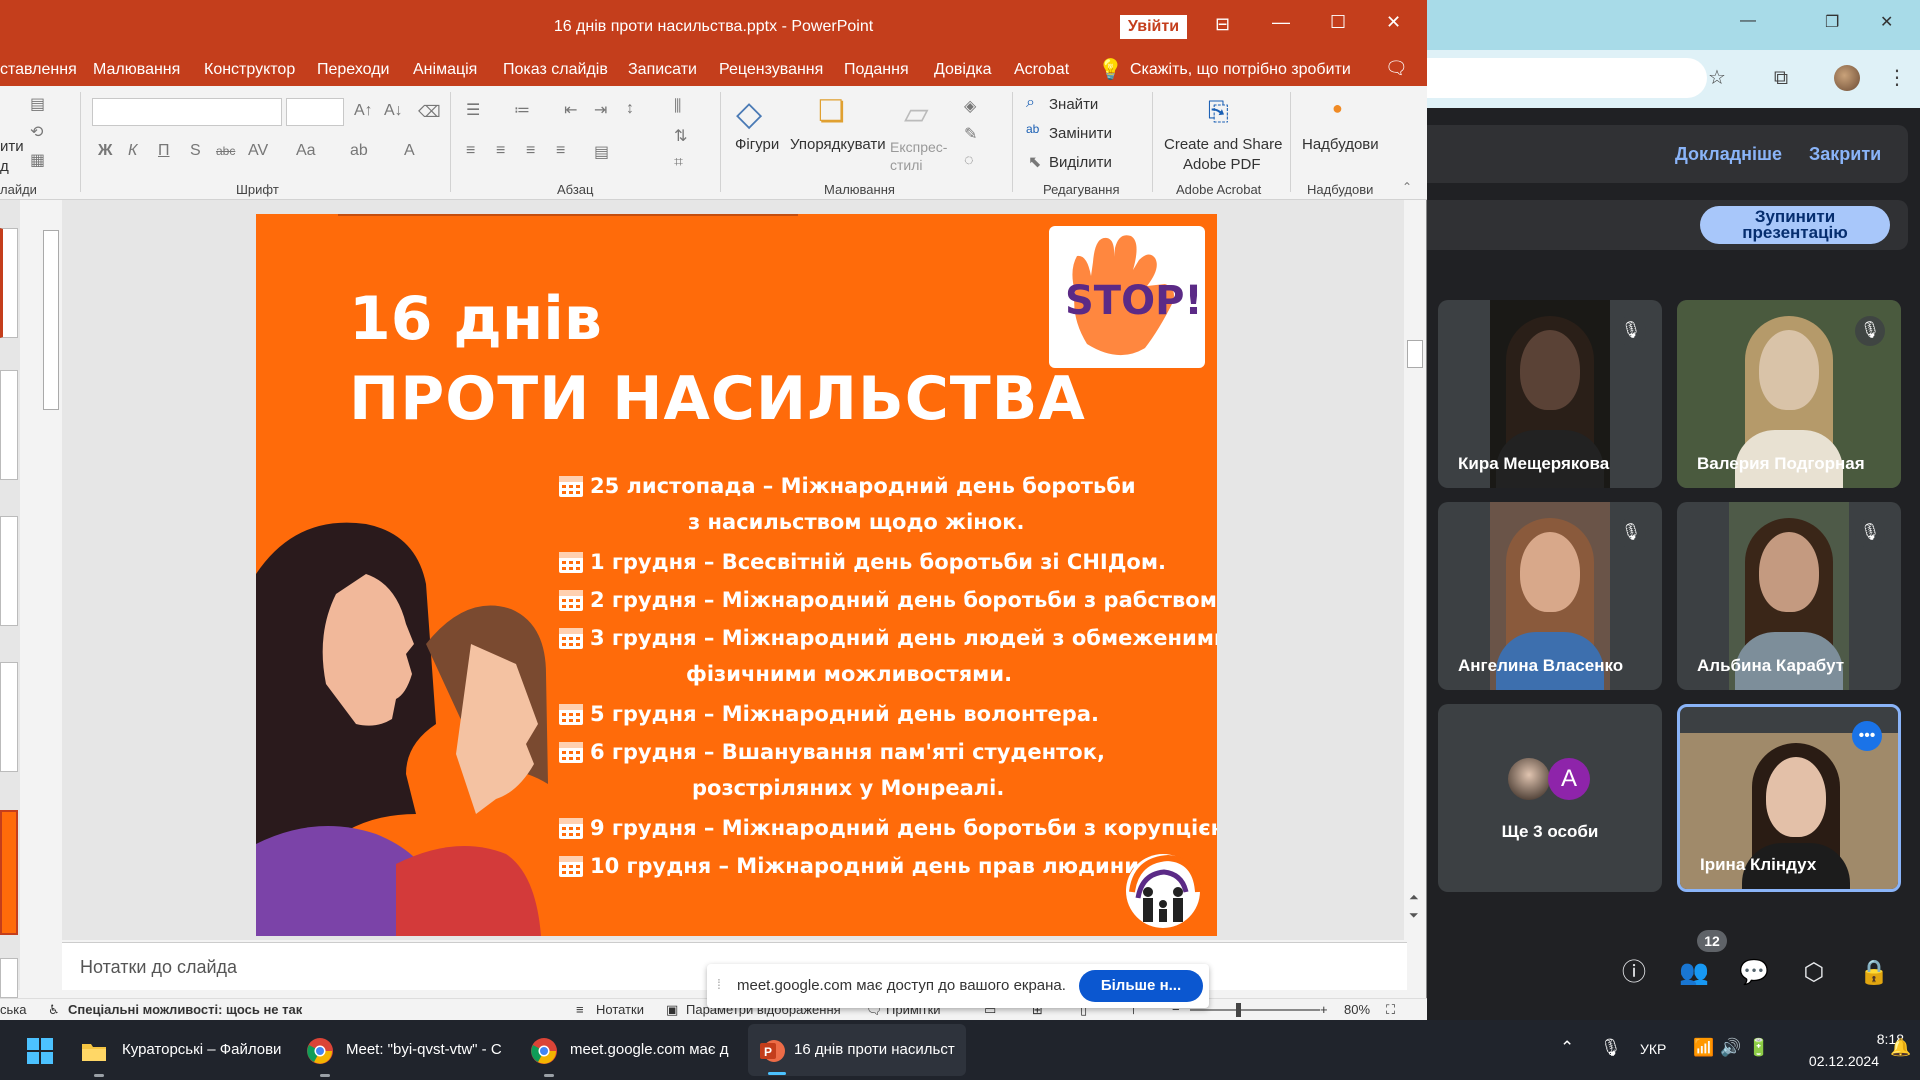 The width and height of the screenshot is (1920, 1080). What do you see at coordinates (1414, 897) in the screenshot?
I see `prev-slide-icon: ⏶` at bounding box center [1414, 897].